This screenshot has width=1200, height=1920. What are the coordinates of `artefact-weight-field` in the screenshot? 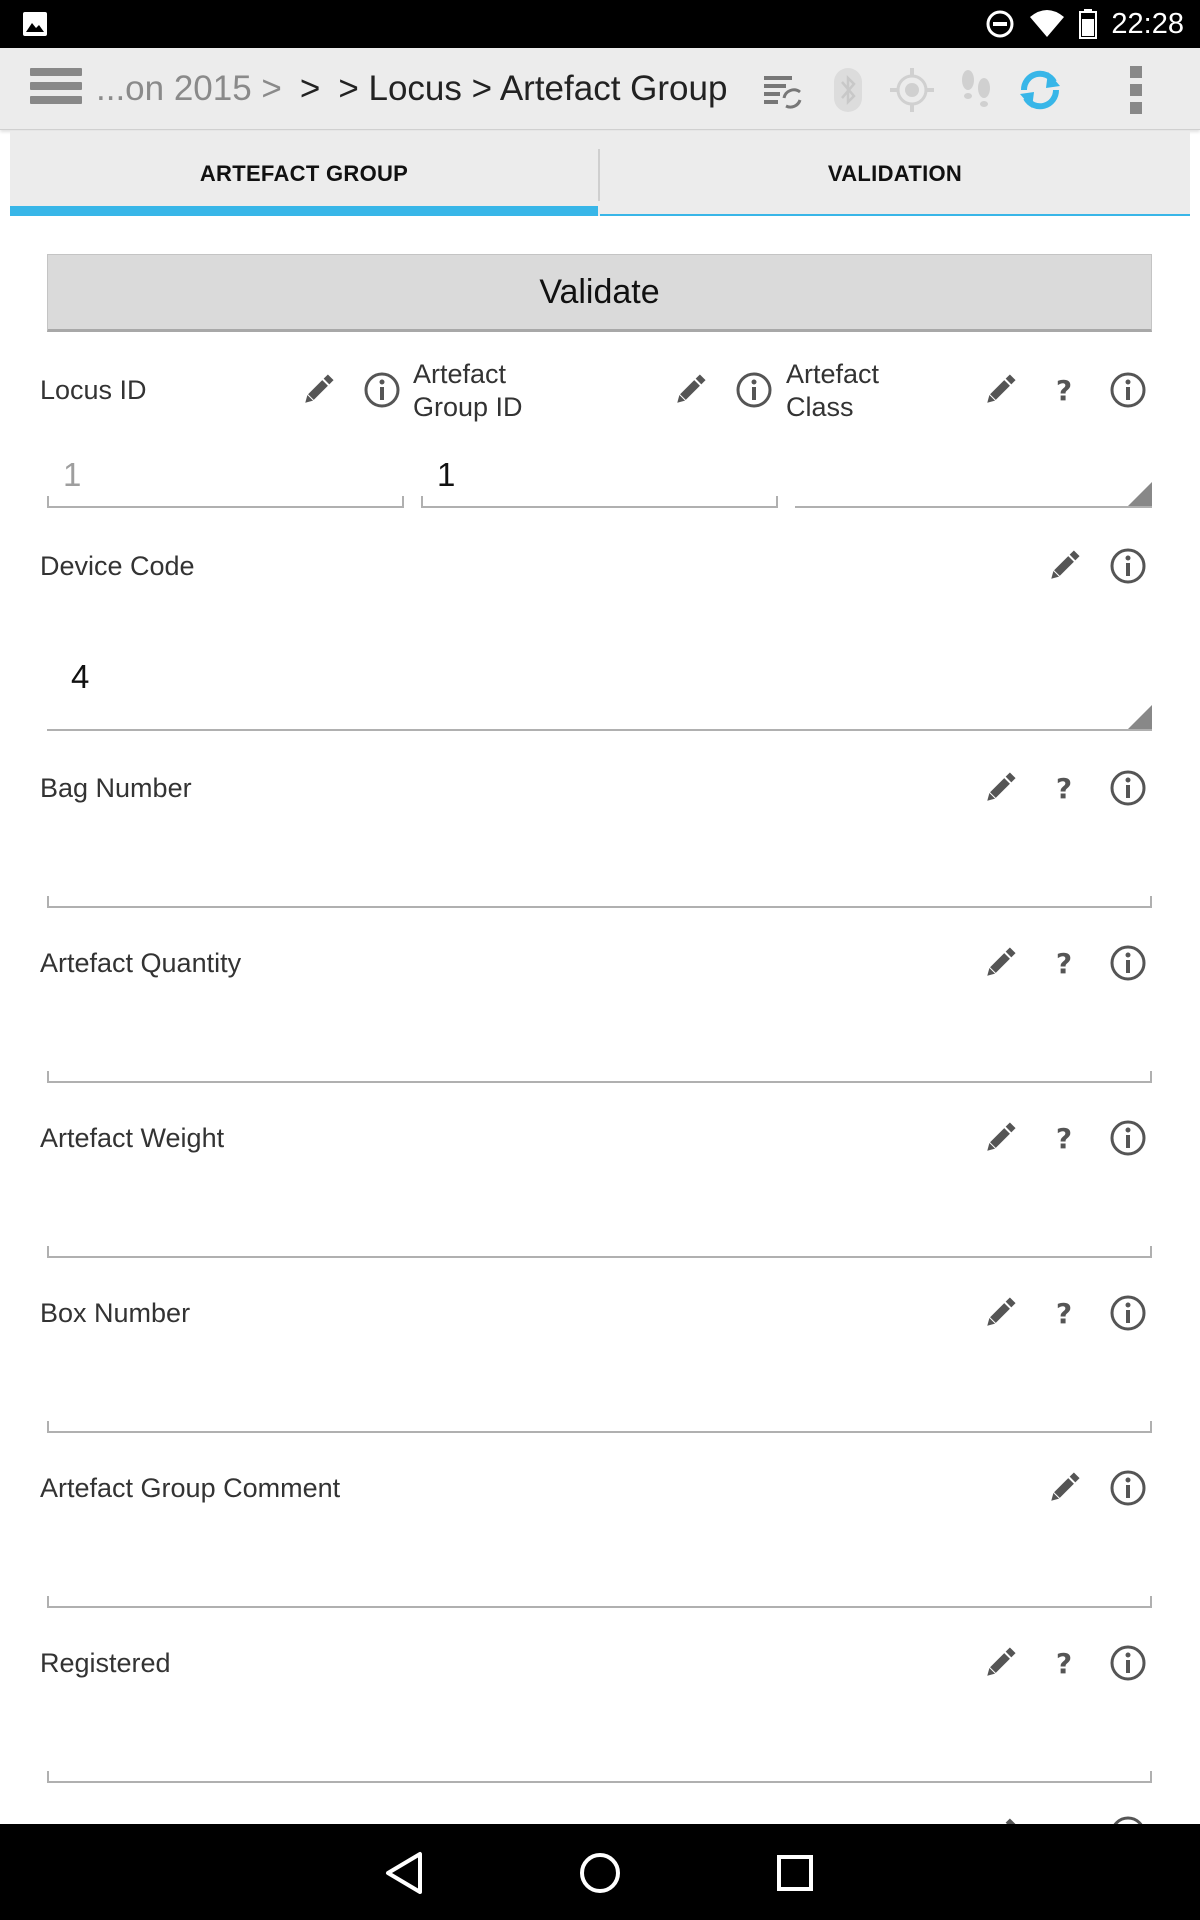 It's located at (599, 1225).